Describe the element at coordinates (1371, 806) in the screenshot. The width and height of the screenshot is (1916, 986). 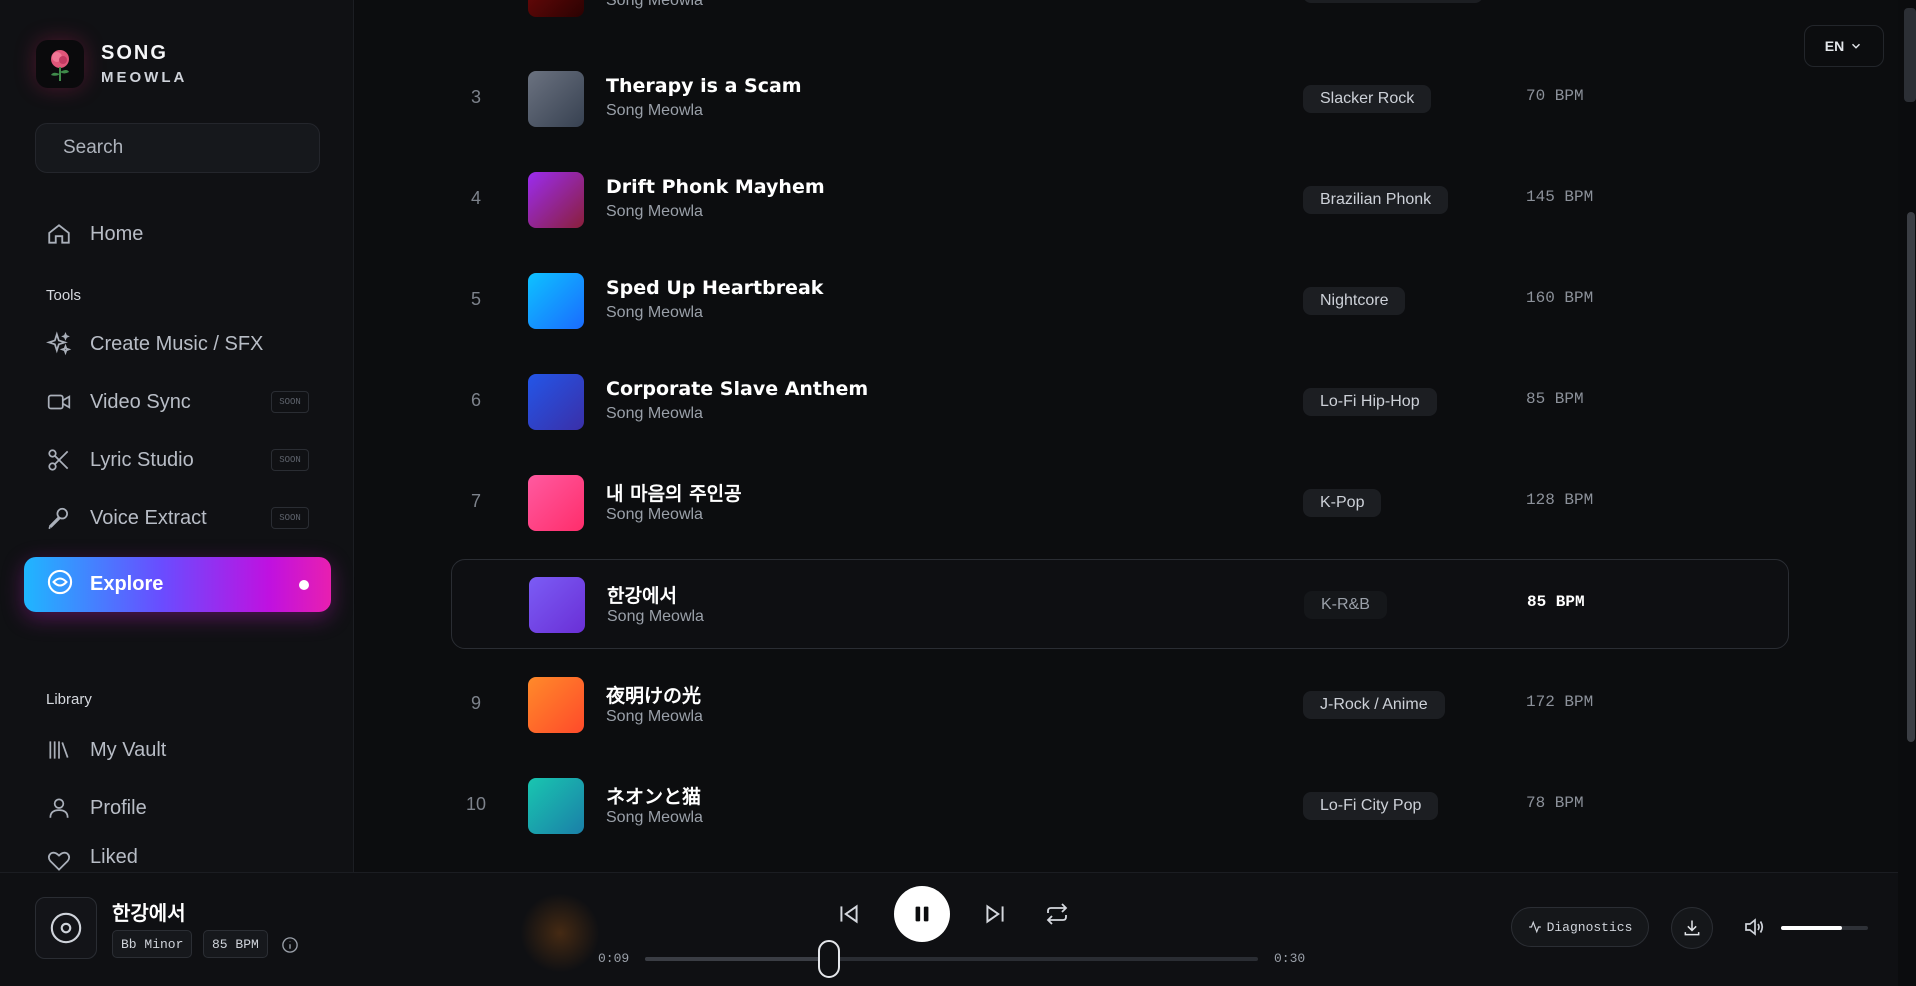
I see `genre-tag: Lo-Fi City Pop` at that location.